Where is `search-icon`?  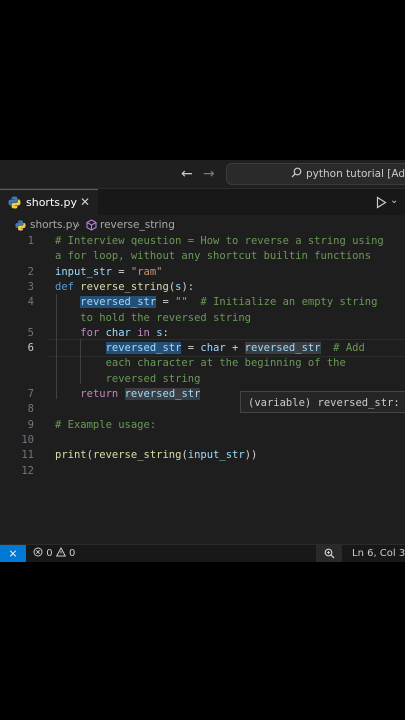
search-icon is located at coordinates (296, 172).